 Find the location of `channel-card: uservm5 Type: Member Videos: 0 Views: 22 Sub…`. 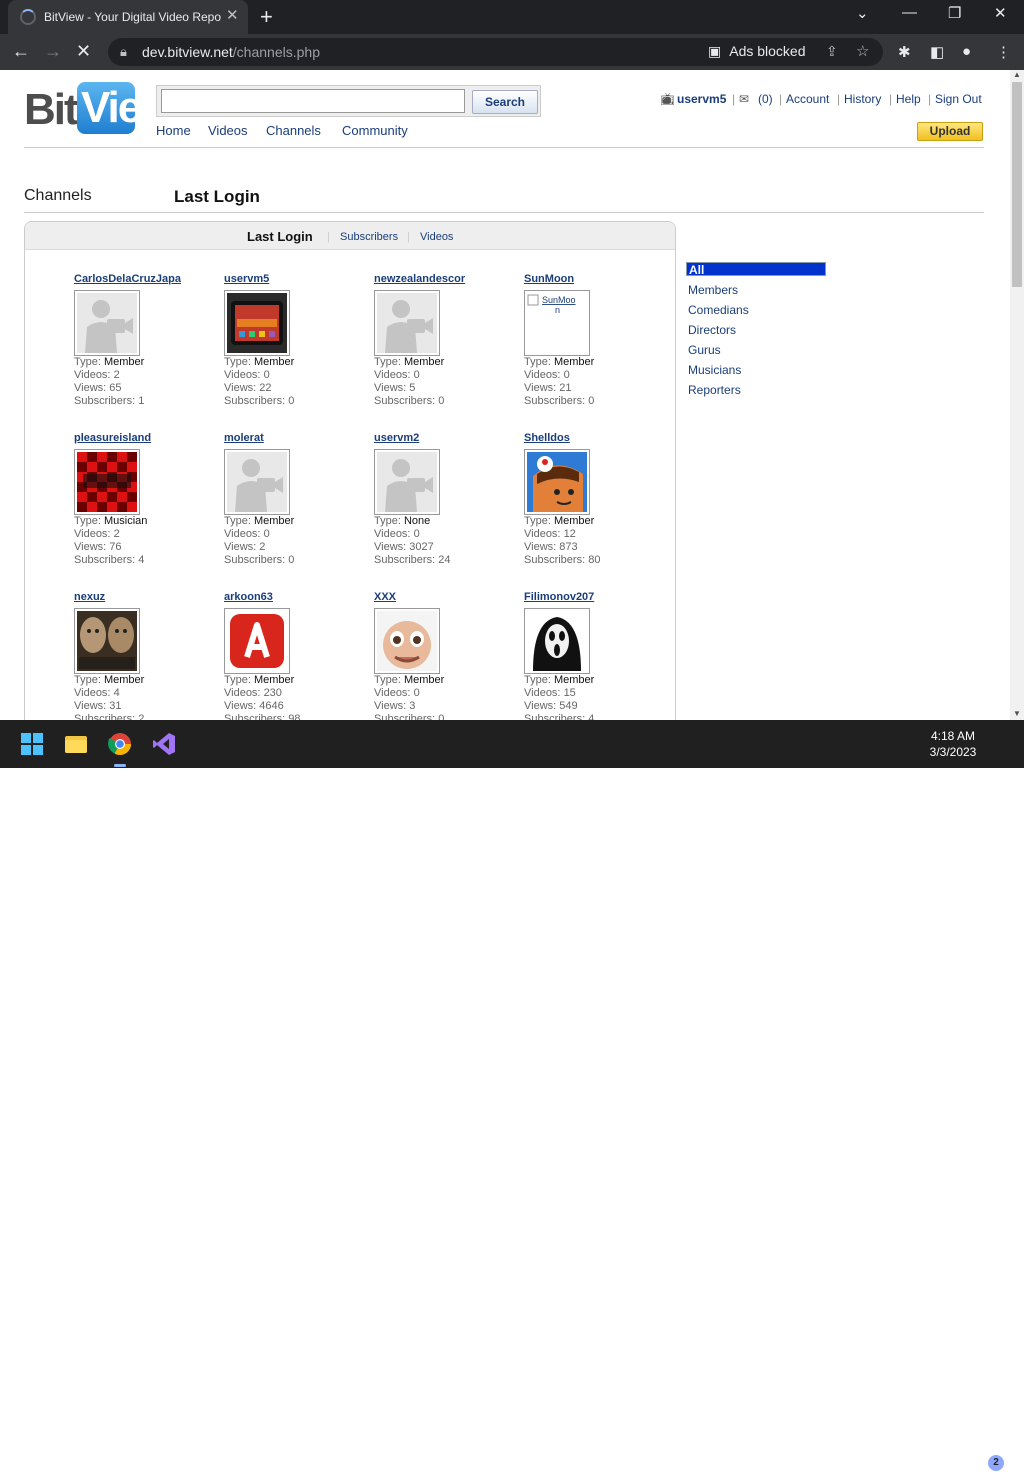

channel-card: uservm5 Type: Member Videos: 0 Views: 22 Sub… is located at coordinates (294, 340).